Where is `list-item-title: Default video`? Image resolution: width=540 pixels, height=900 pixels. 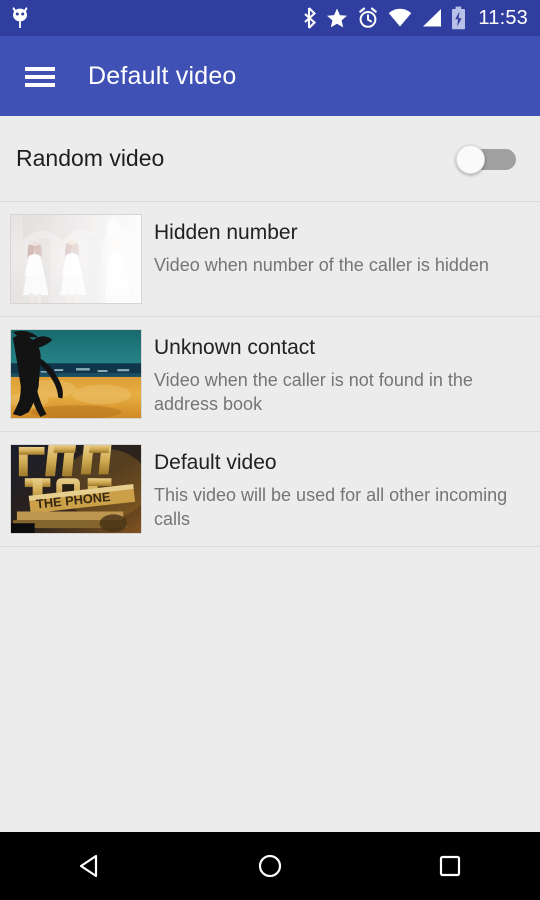
list-item-title: Default video is located at coordinates (215, 462).